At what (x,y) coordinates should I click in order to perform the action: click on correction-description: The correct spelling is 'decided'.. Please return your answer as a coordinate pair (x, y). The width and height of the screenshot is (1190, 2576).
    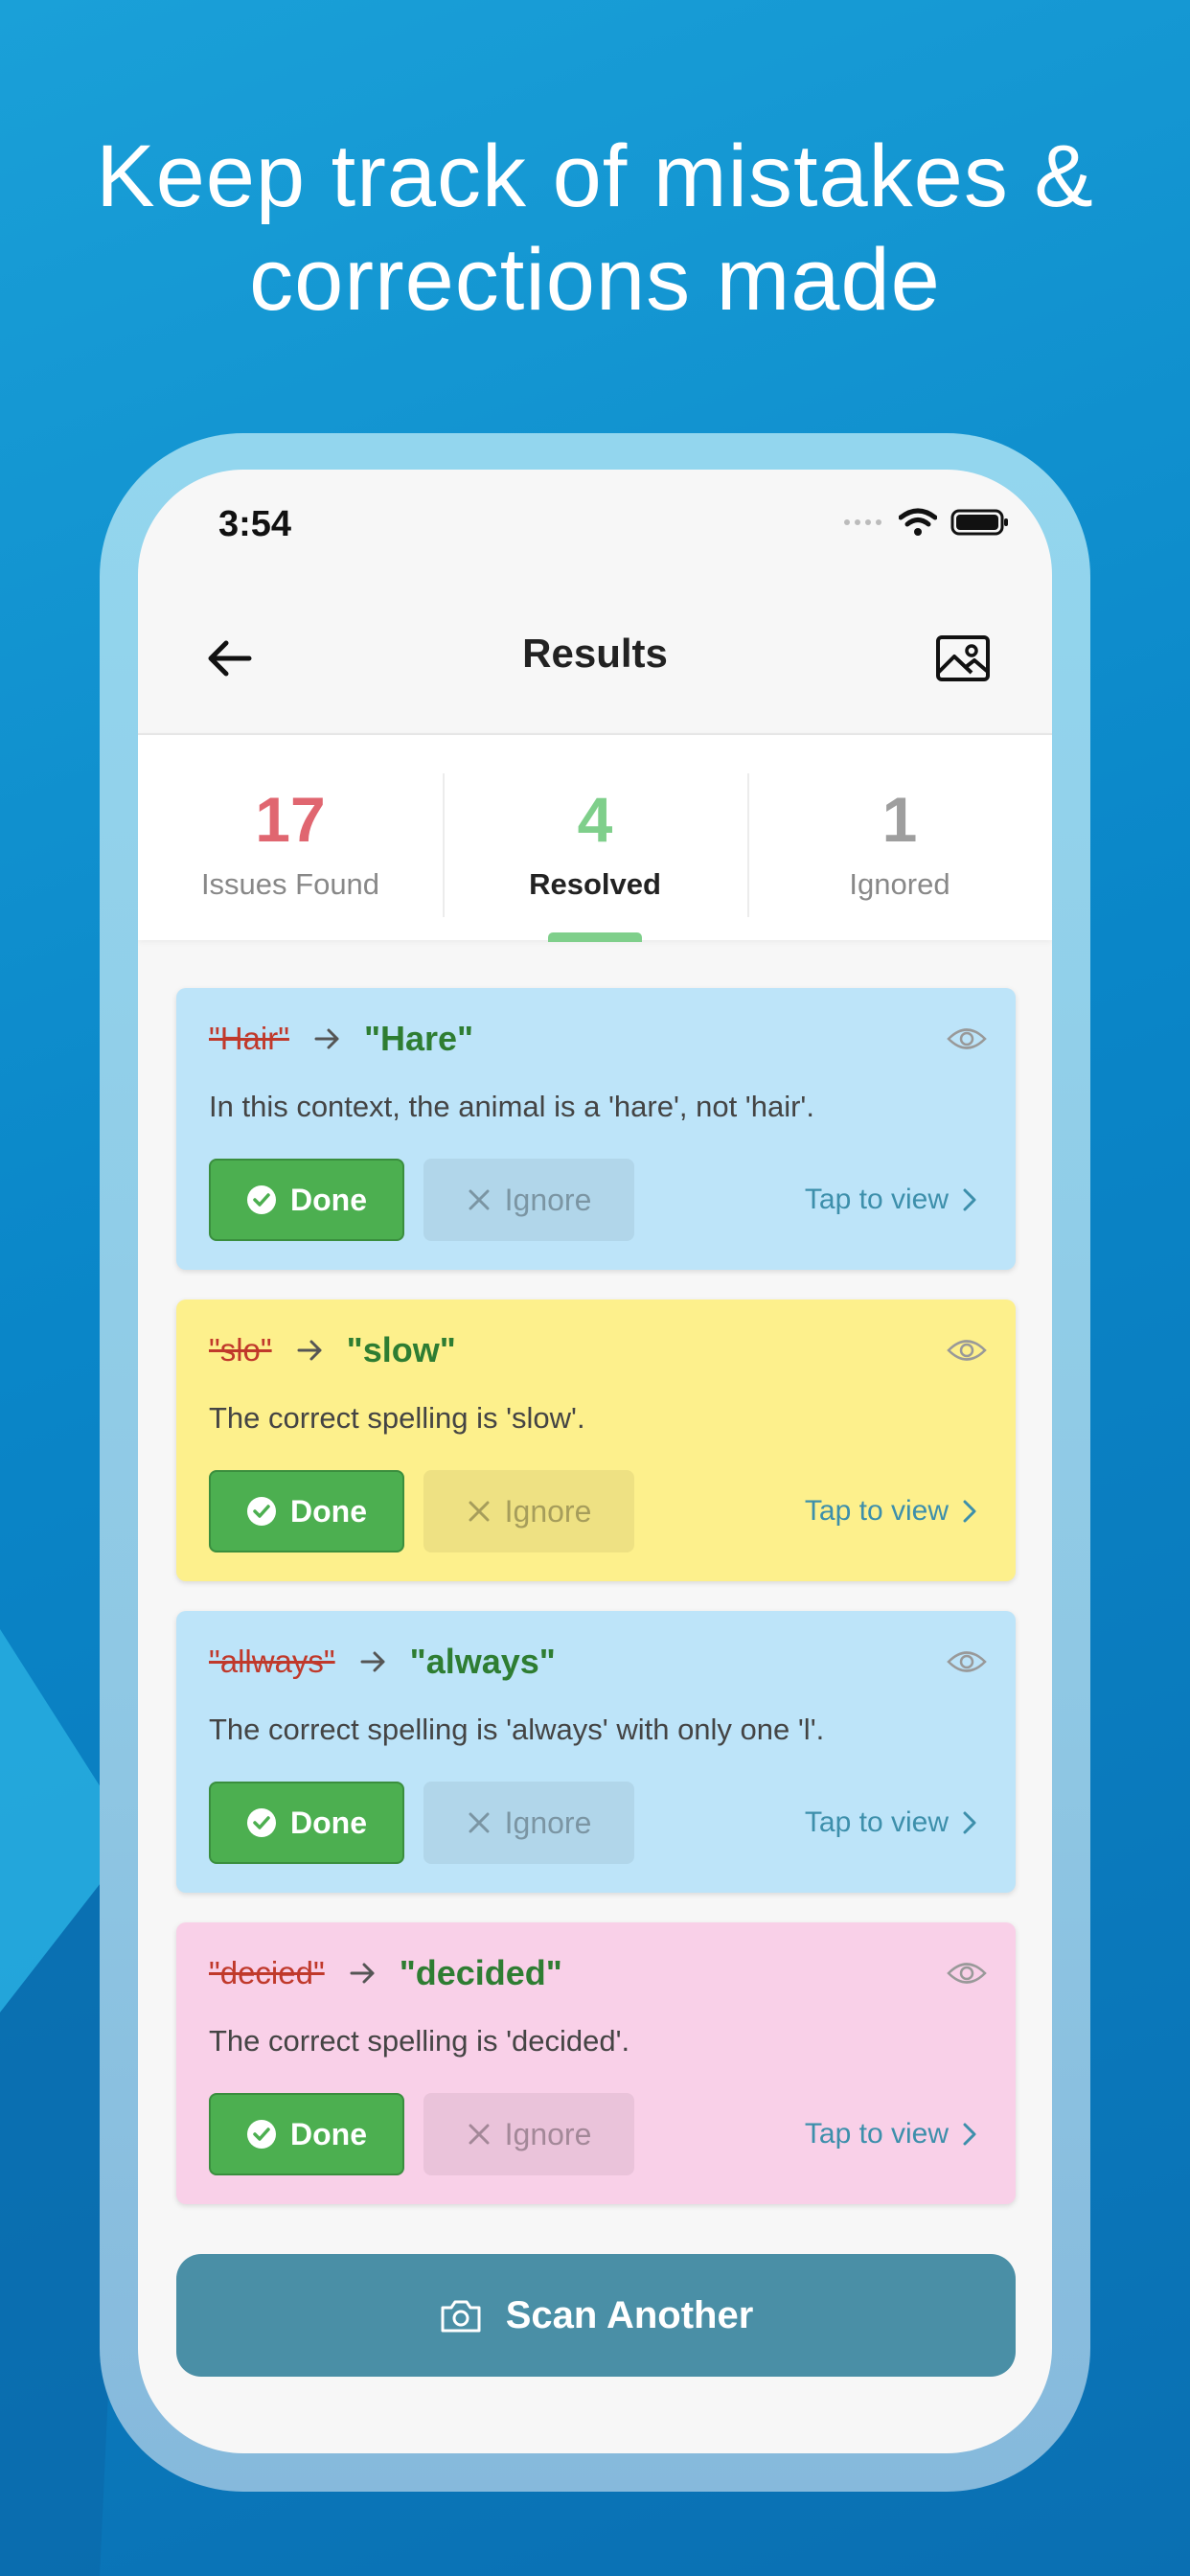
    Looking at the image, I should click on (420, 2041).